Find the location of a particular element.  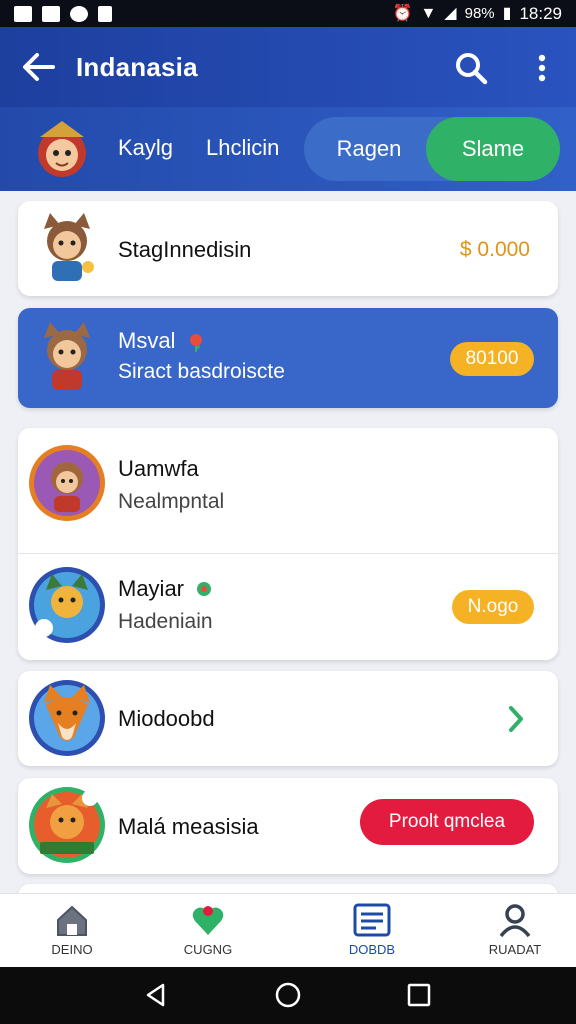

chevron-right-icon is located at coordinates (516, 719).